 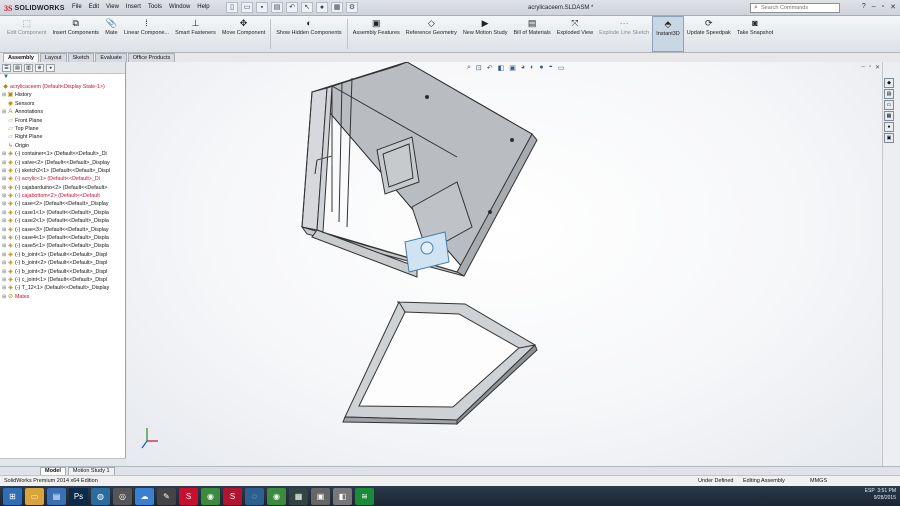 What do you see at coordinates (276, 496) in the screenshot?
I see `chrome-2-icon: ◉` at bounding box center [276, 496].